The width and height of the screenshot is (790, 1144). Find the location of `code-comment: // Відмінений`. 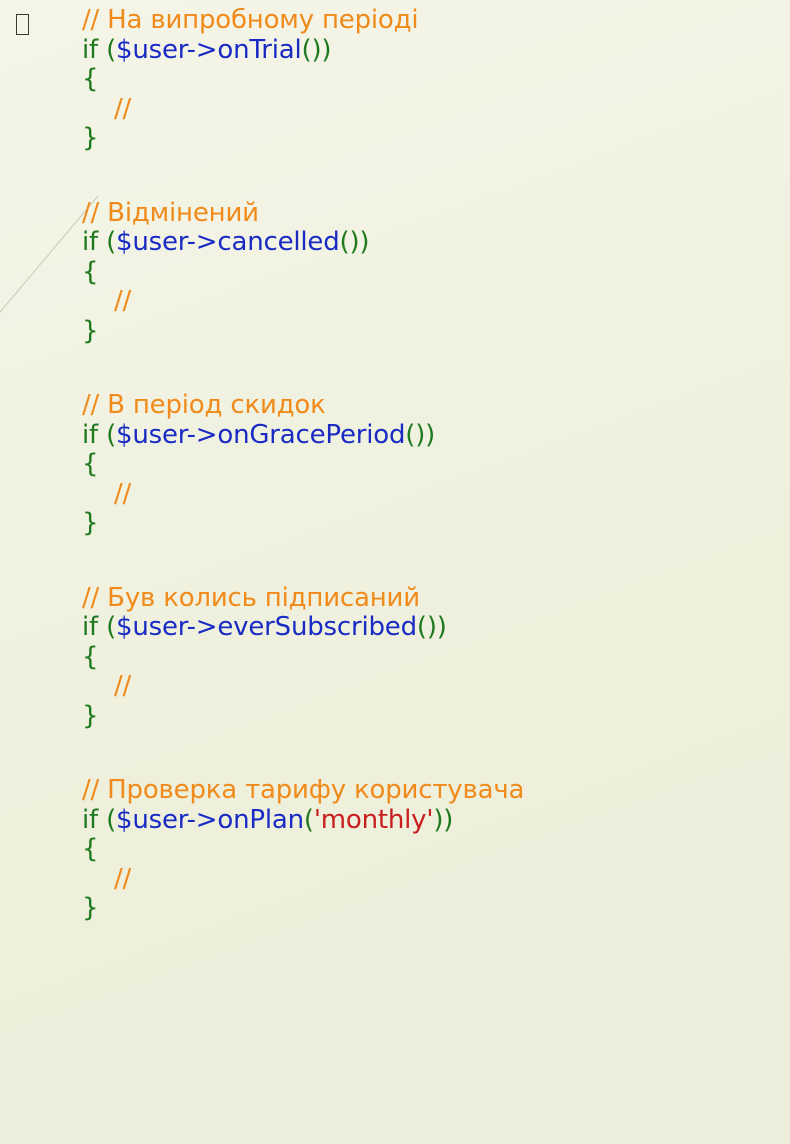

code-comment: // Відмінений is located at coordinates (170, 212).